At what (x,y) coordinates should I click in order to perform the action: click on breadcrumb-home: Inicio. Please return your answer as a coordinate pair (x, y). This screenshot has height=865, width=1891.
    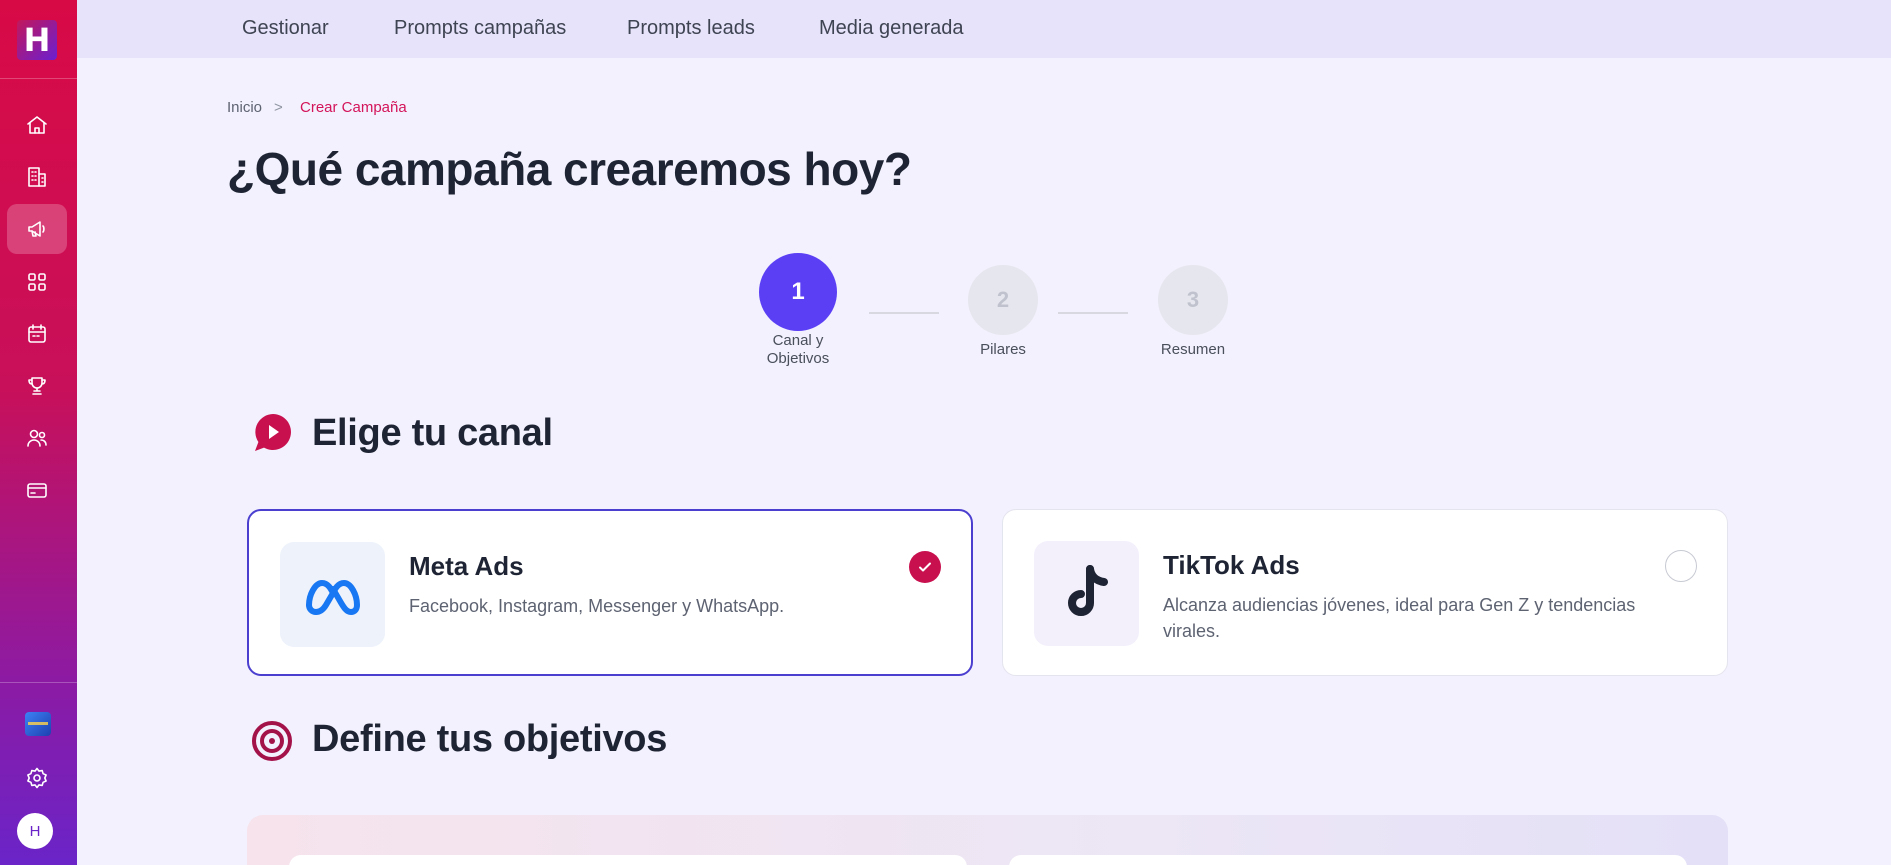
    Looking at the image, I should click on (244, 107).